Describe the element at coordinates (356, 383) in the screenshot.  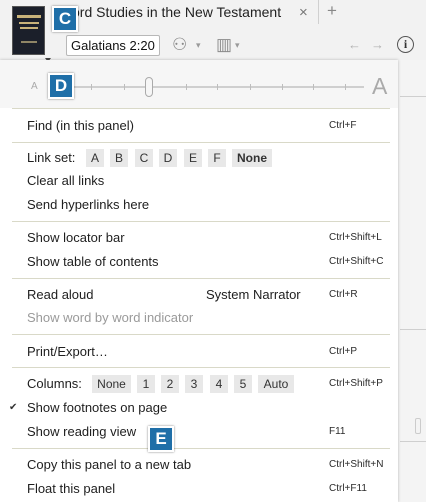
I see `shortcut-columns: Ctrl+Shift+P` at that location.